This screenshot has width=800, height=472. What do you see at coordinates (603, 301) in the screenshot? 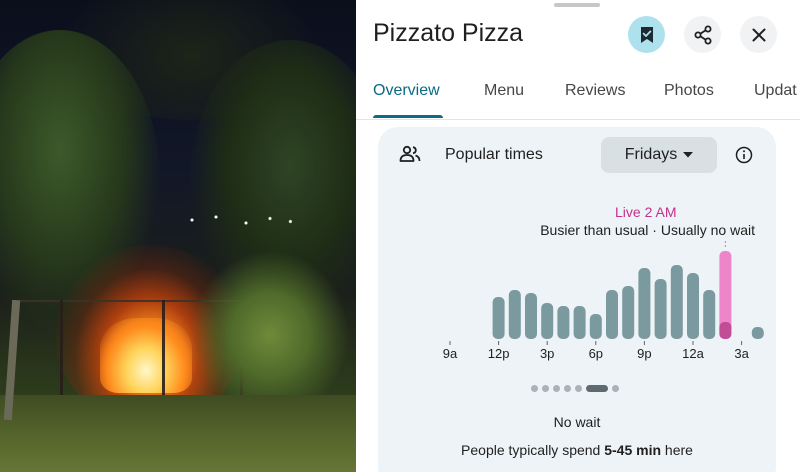
I see `popular-times-chart: 9a 12p 3p 6p 9p 12a 3a` at bounding box center [603, 301].